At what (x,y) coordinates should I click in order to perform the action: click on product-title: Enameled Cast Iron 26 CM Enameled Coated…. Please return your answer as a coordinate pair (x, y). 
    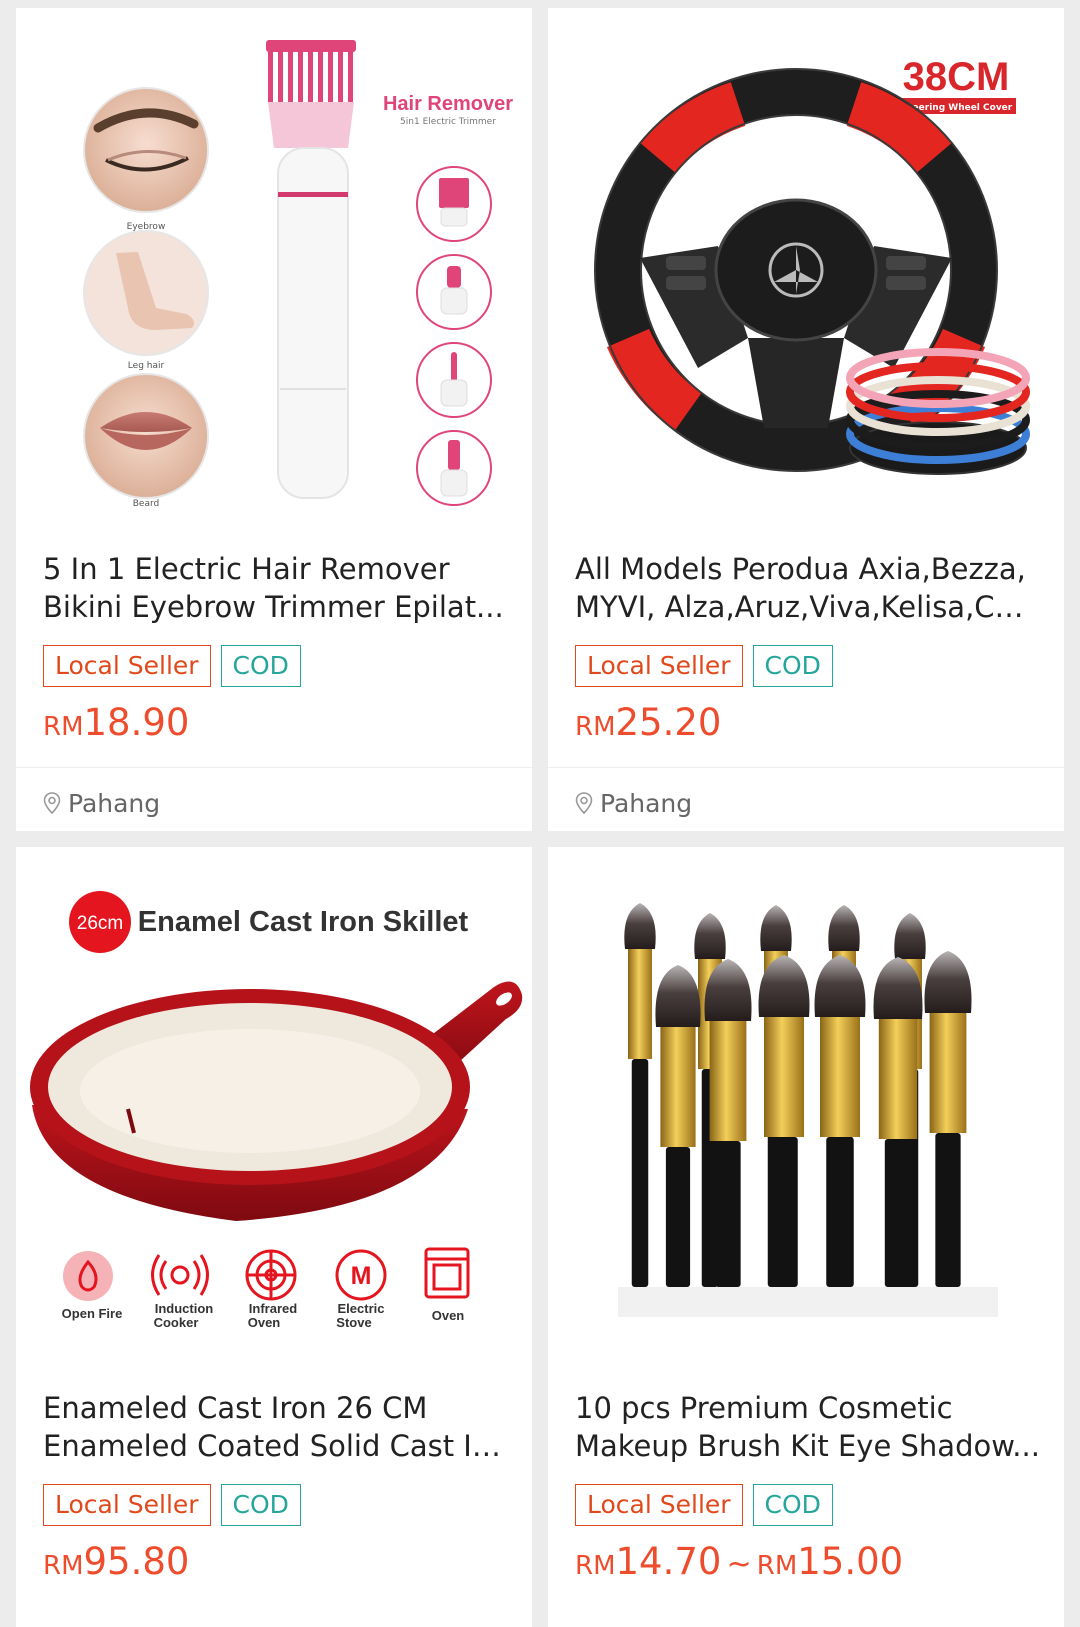
    Looking at the image, I should click on (275, 1427).